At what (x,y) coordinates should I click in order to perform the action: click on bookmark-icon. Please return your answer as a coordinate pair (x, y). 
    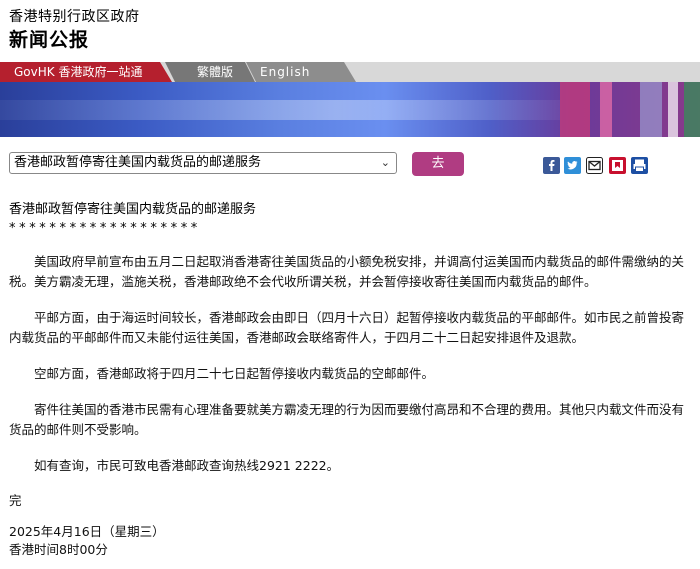
    Looking at the image, I should click on (617, 165).